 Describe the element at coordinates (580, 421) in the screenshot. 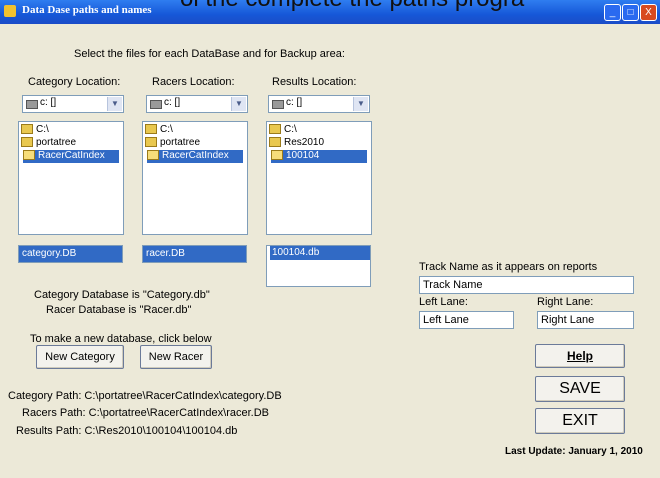

I see `exit-button: EXIT` at that location.